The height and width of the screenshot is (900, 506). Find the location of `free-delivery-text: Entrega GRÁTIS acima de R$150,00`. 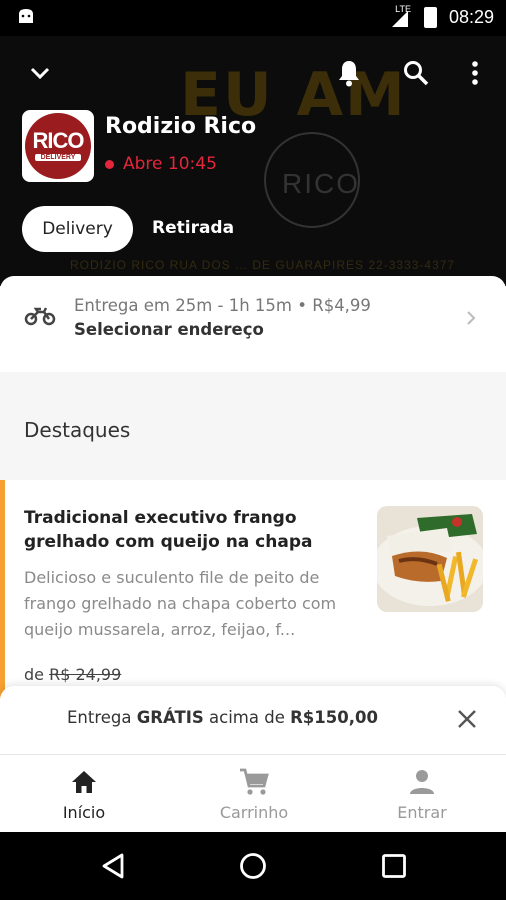

free-delivery-text: Entrega GRÁTIS acima de R$150,00 is located at coordinates (222, 717).